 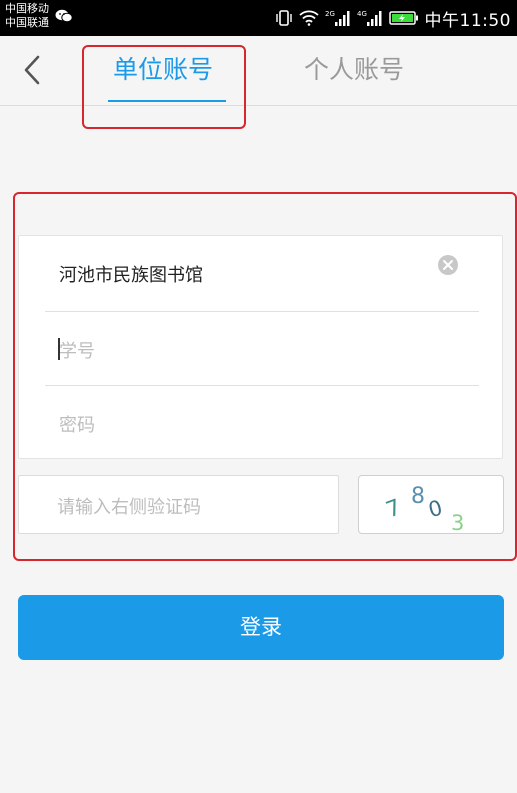 I want to click on signal-icon: 4G, so click(x=369, y=18).